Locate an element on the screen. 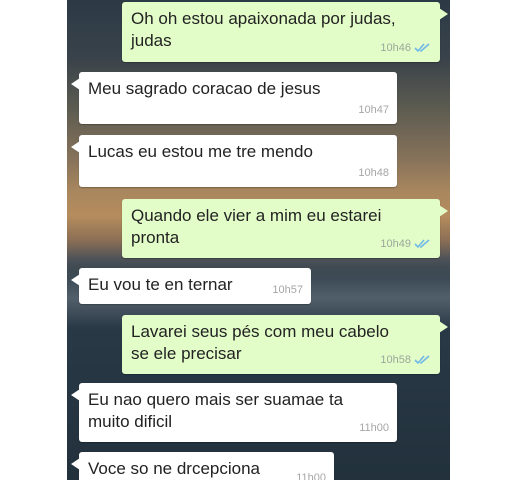 The image size is (517, 480). message-time: 10h47 is located at coordinates (373, 110).